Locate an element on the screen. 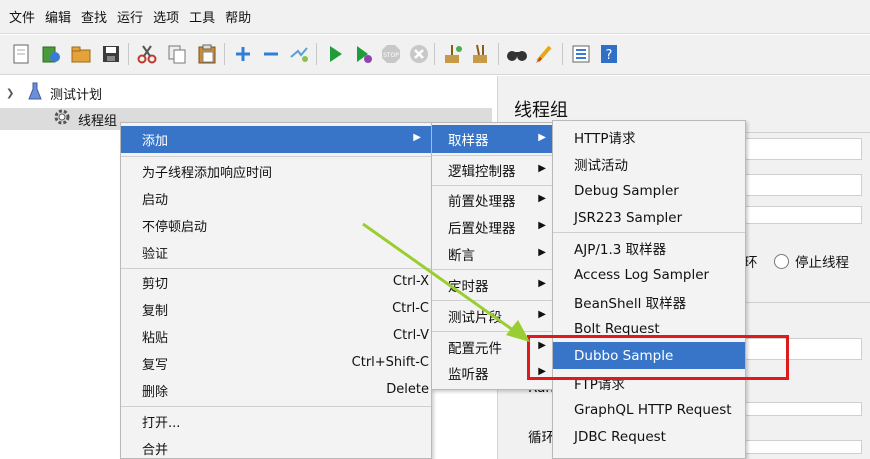 This screenshot has width=870, height=459. menu-item-validate: 验证 is located at coordinates (276, 252).